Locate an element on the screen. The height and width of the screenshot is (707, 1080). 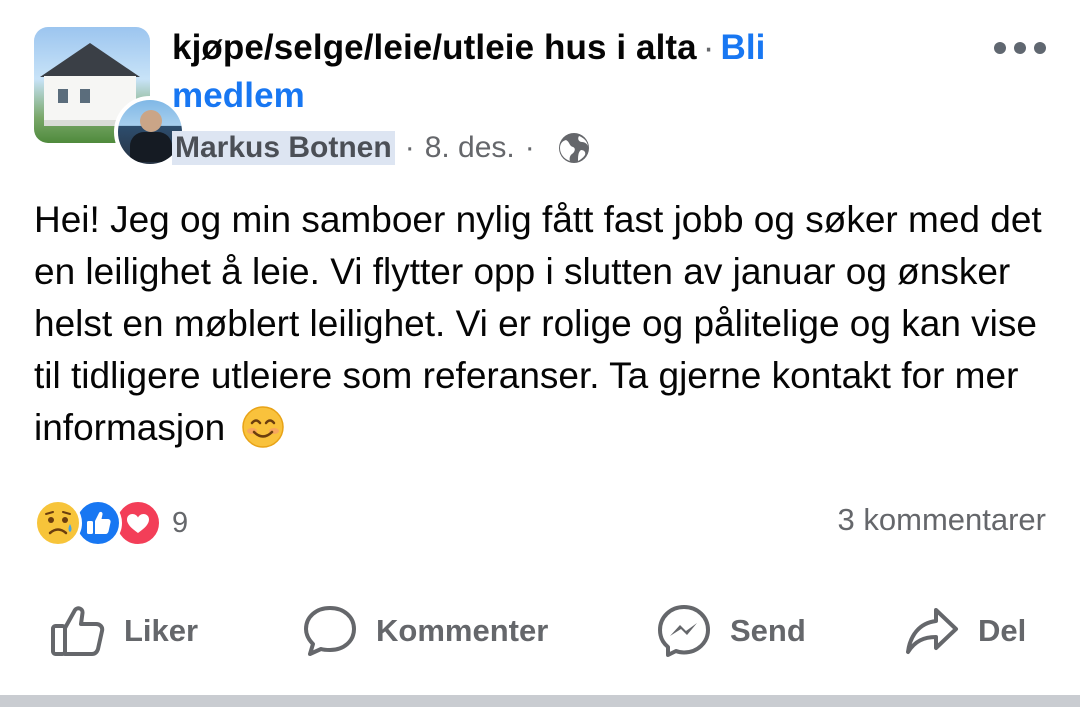
post-date: 8. des. is located at coordinates (470, 148).